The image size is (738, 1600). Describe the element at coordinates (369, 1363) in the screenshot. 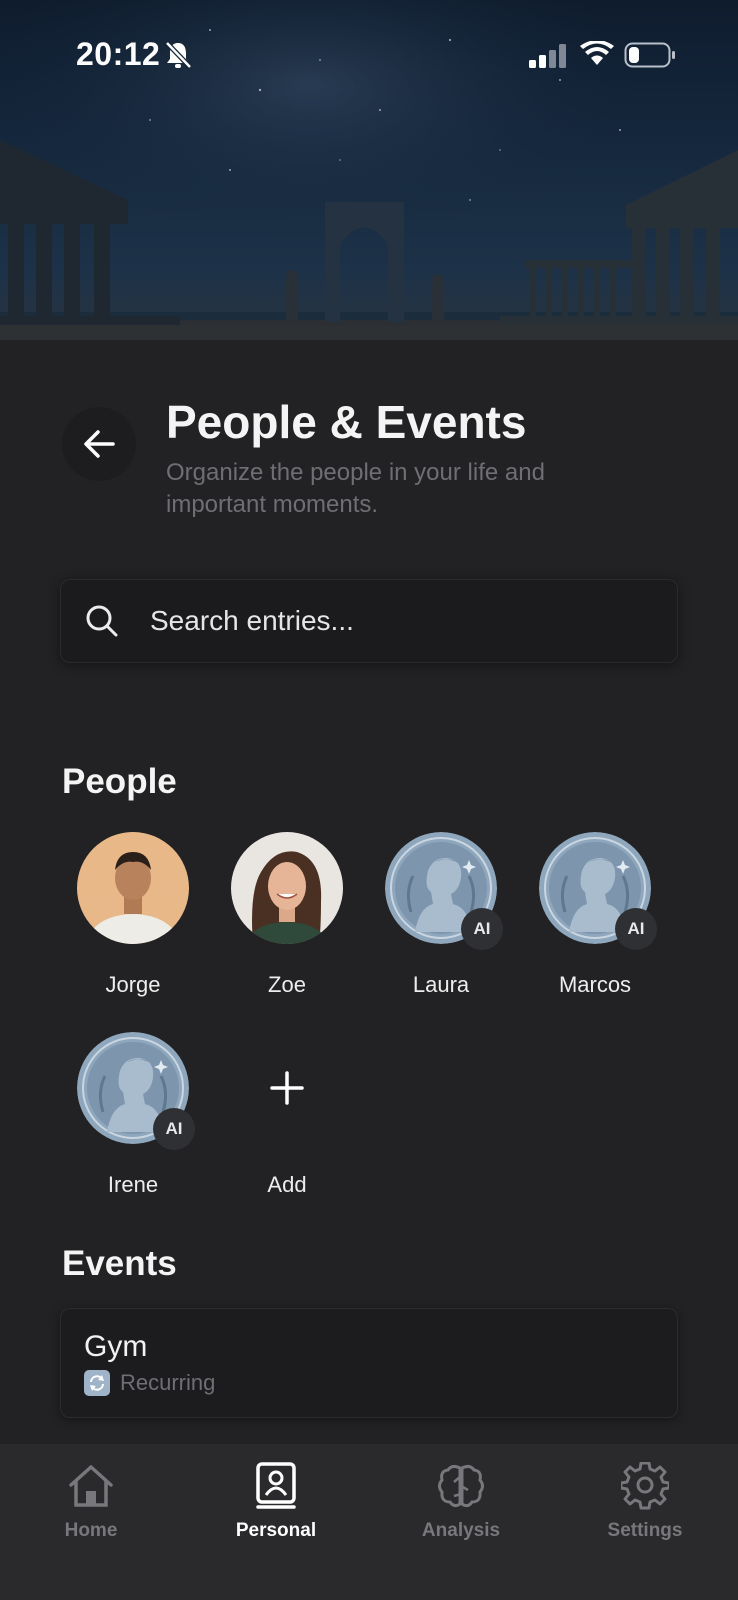

I see `event-card: Gym Recurring` at that location.